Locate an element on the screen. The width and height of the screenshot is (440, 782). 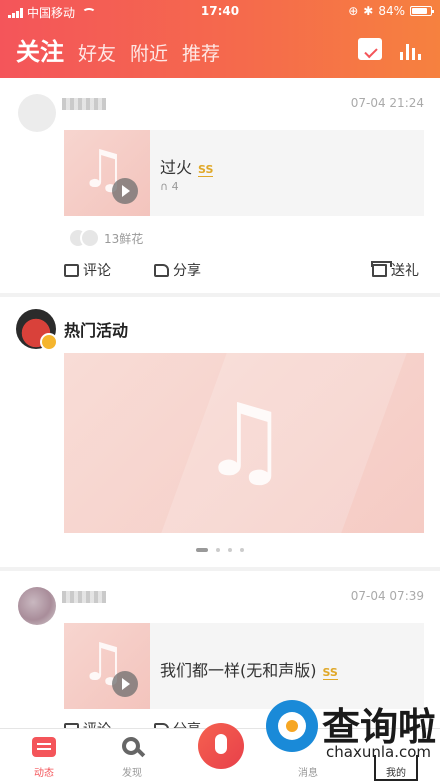
listen-count: ∩ 4 is located at coordinates (169, 186).